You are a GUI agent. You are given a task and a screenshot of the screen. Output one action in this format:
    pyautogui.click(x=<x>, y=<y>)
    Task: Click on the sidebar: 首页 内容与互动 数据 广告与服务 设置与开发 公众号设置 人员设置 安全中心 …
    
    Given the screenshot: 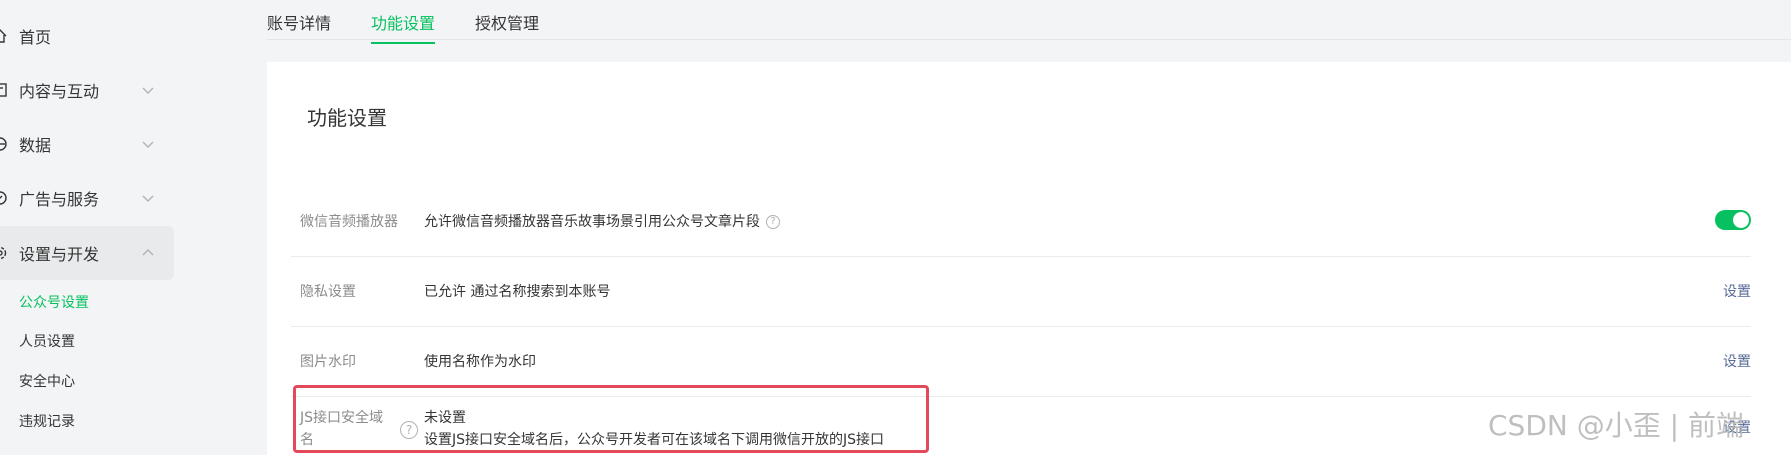 What is the action you would take?
    pyautogui.click(x=90, y=227)
    